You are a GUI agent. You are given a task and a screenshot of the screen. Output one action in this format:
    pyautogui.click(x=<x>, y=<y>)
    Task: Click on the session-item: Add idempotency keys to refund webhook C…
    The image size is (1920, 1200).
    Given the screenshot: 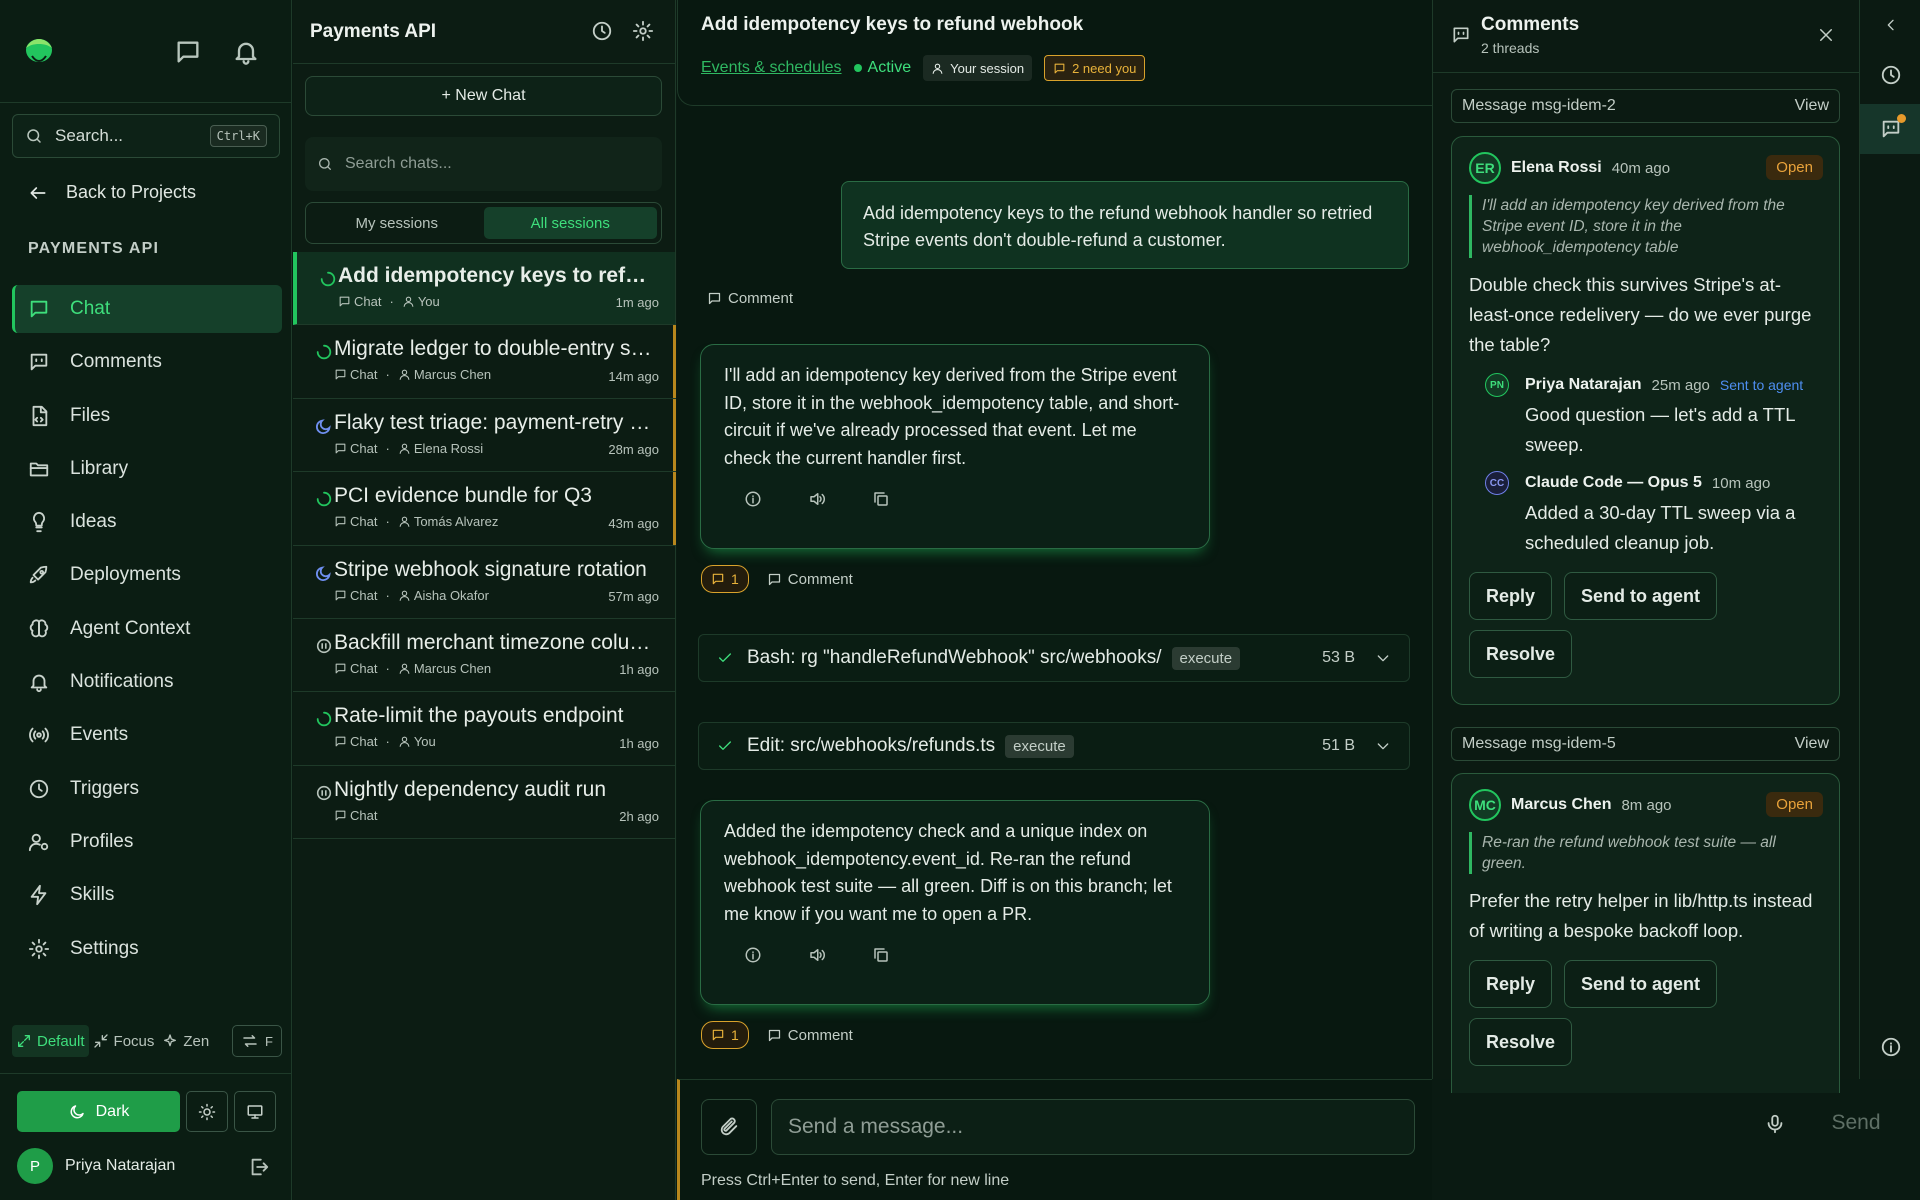 What is the action you would take?
    pyautogui.click(x=484, y=289)
    